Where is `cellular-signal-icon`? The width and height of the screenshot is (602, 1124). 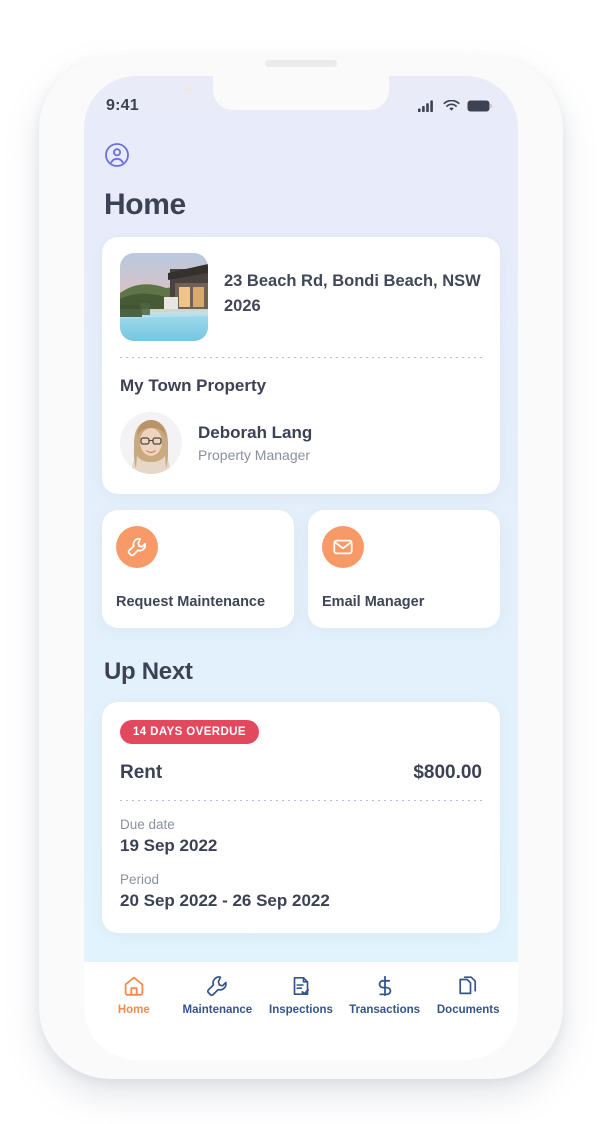 cellular-signal-icon is located at coordinates (425, 106).